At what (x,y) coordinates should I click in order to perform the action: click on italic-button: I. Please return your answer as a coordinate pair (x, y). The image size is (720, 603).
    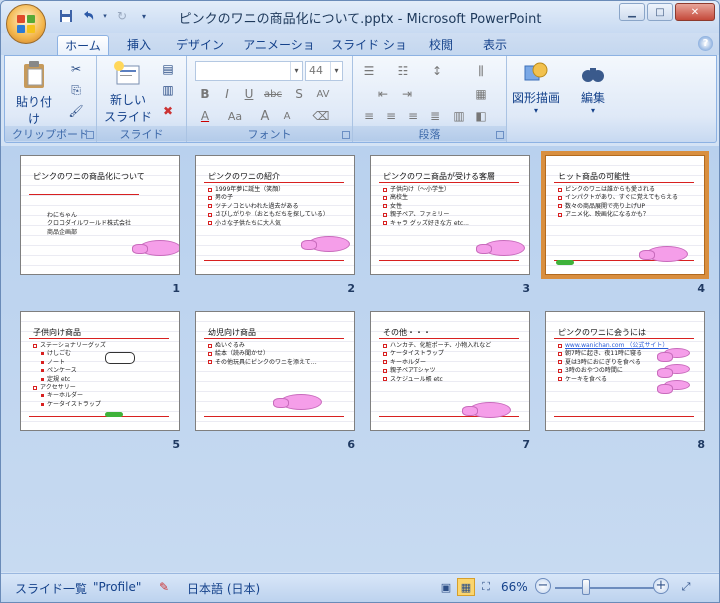
    Looking at the image, I should click on (227, 94).